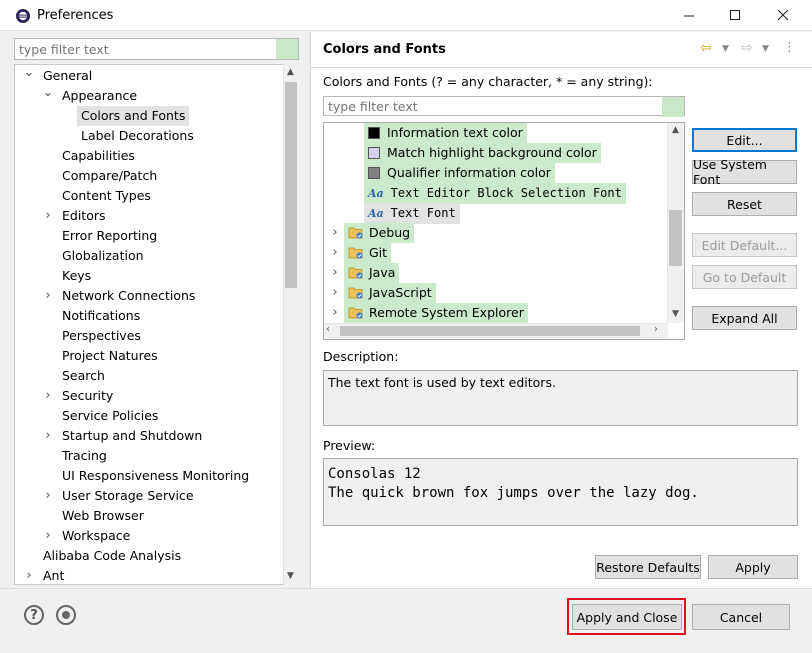  What do you see at coordinates (379, 233) in the screenshot?
I see `color-font-item-content: Debug` at bounding box center [379, 233].